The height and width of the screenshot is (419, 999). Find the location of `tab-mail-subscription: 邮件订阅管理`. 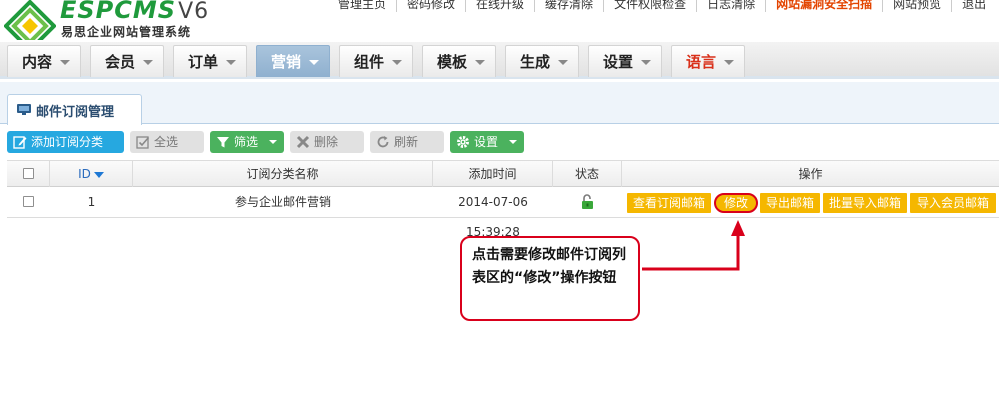

tab-mail-subscription: 邮件订阅管理 is located at coordinates (74, 109).